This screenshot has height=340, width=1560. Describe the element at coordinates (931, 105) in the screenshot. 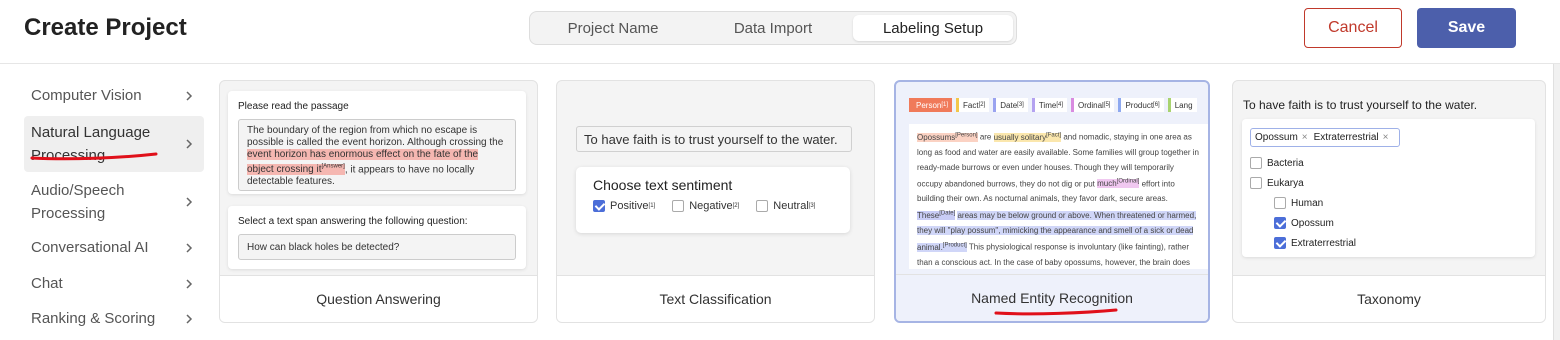

I see `ner-label-person: Person [1]` at that location.